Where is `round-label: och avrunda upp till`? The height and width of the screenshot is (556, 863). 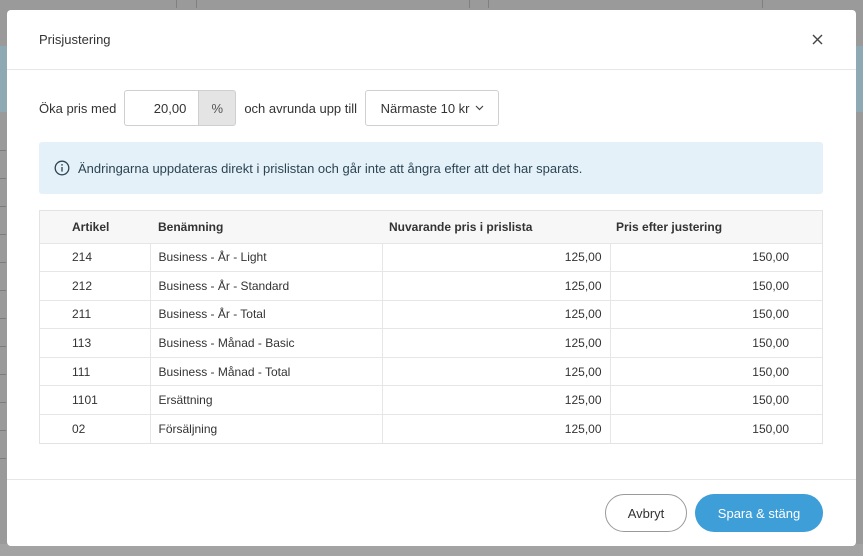 round-label: och avrunda upp till is located at coordinates (301, 108).